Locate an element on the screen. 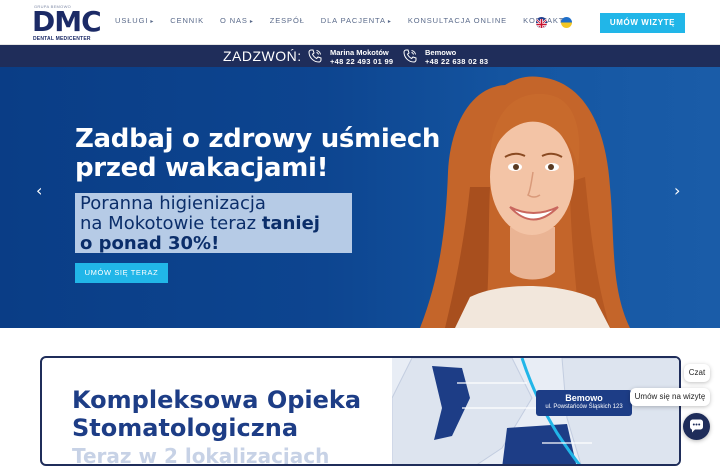 This screenshot has height=466, width=720. slider-next-arrow-icon: › is located at coordinates (677, 190).